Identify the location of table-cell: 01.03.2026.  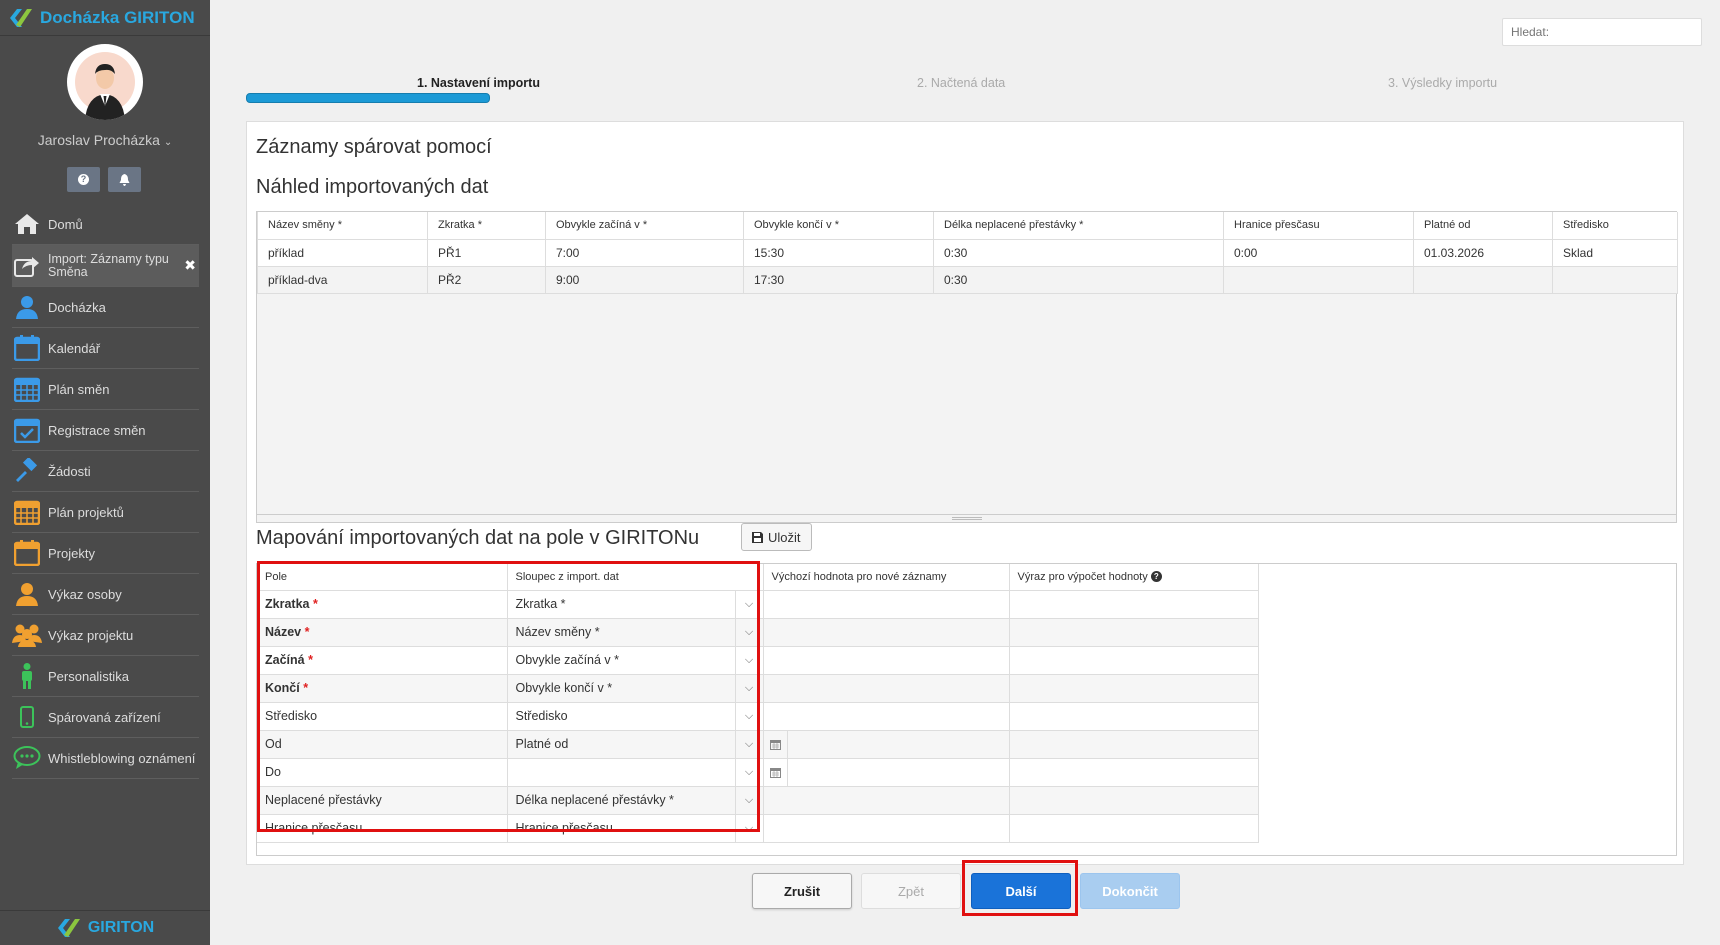
(1483, 252).